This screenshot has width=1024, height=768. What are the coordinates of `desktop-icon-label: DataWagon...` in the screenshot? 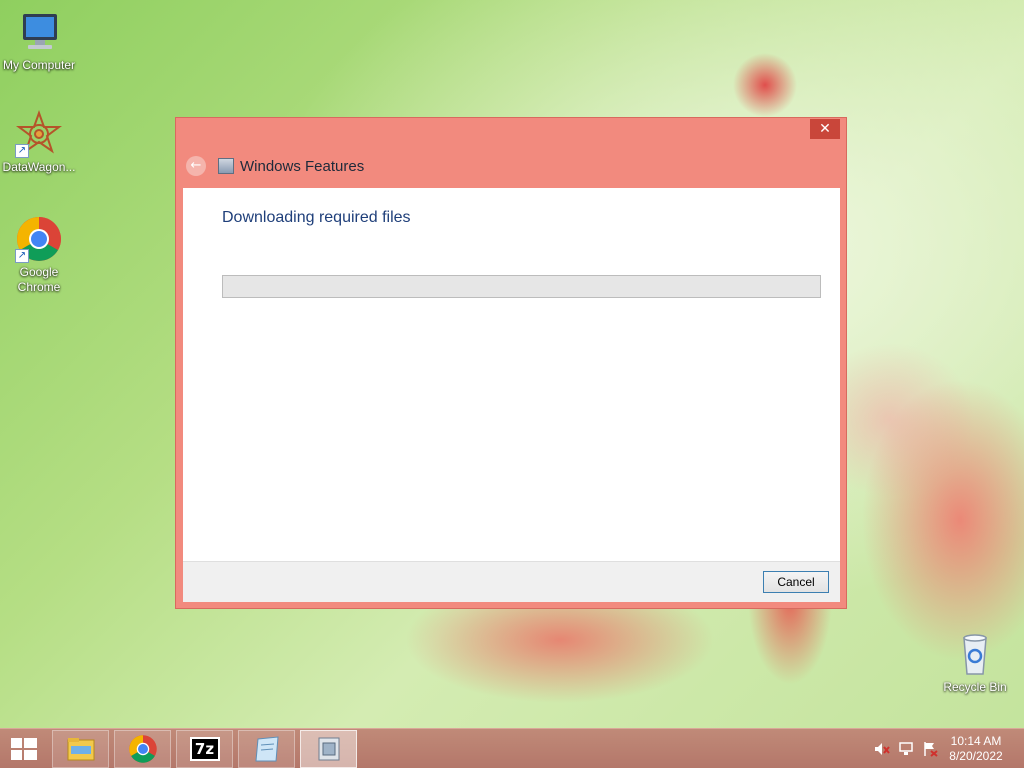 It's located at (39, 167).